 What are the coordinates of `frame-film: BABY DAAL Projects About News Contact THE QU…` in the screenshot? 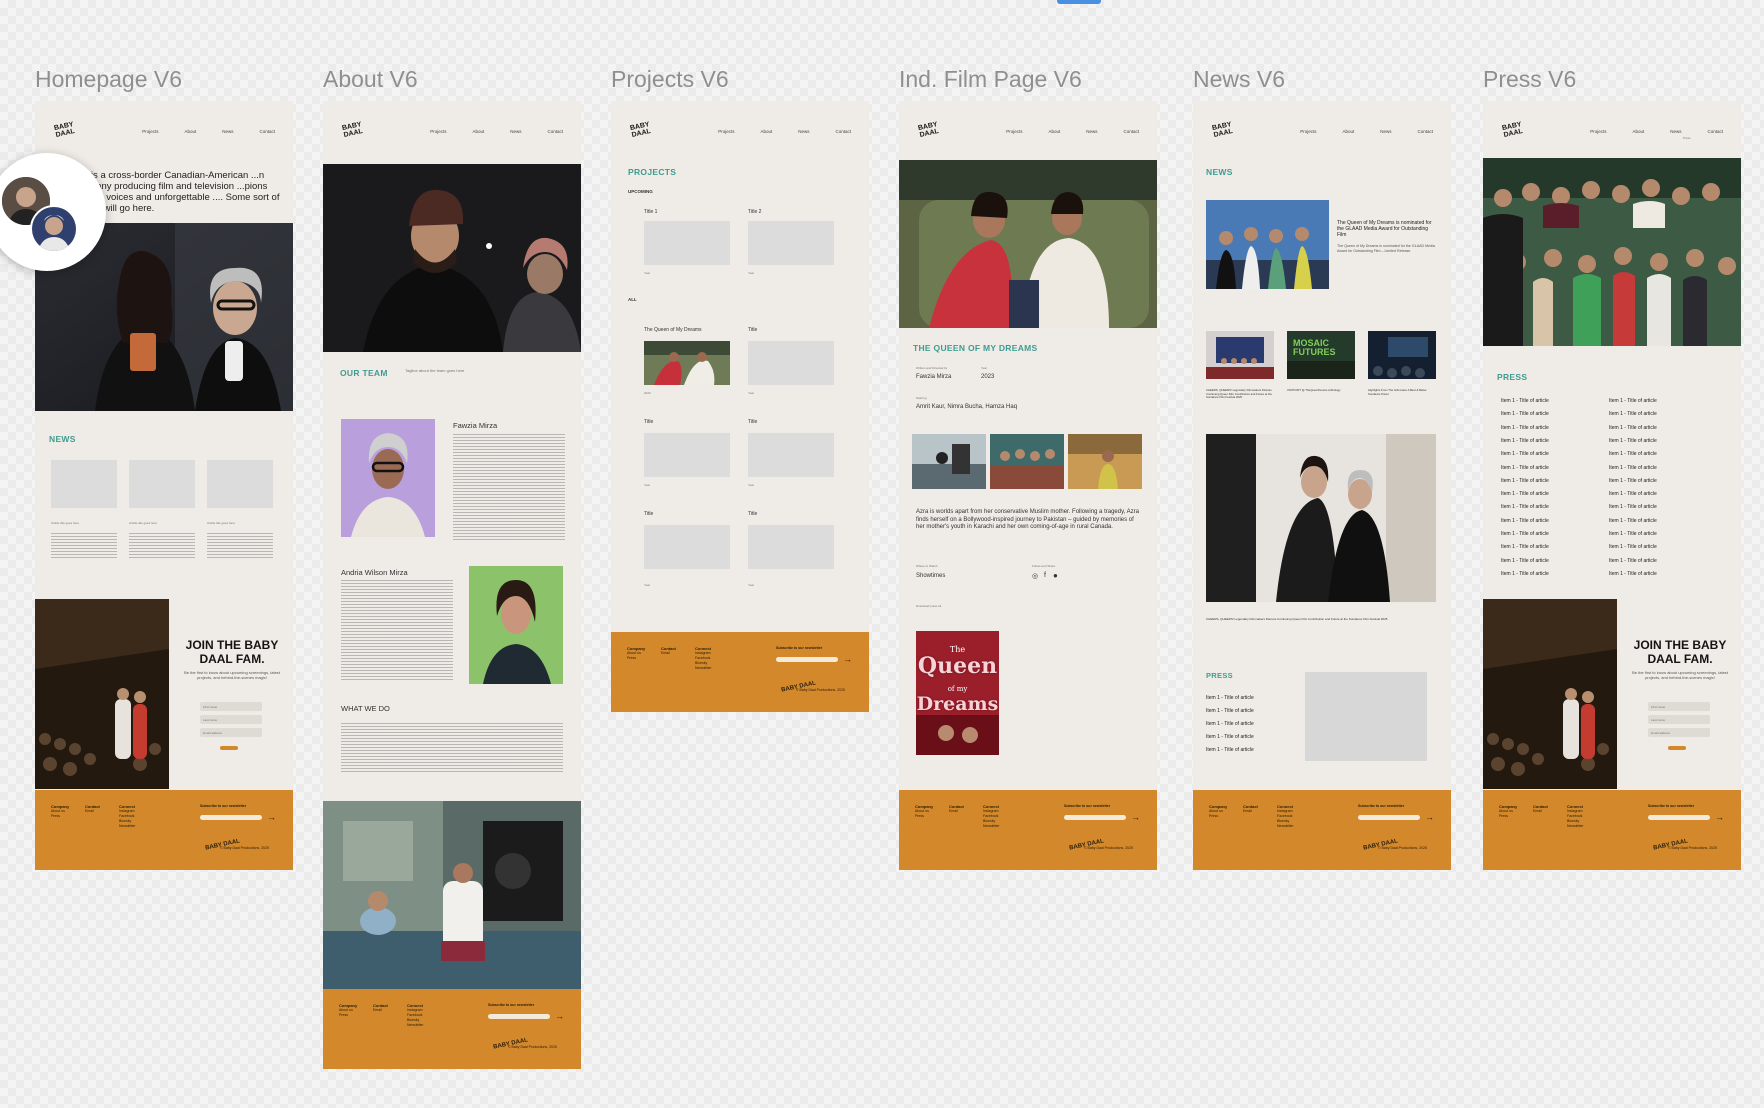 It's located at (1028, 485).